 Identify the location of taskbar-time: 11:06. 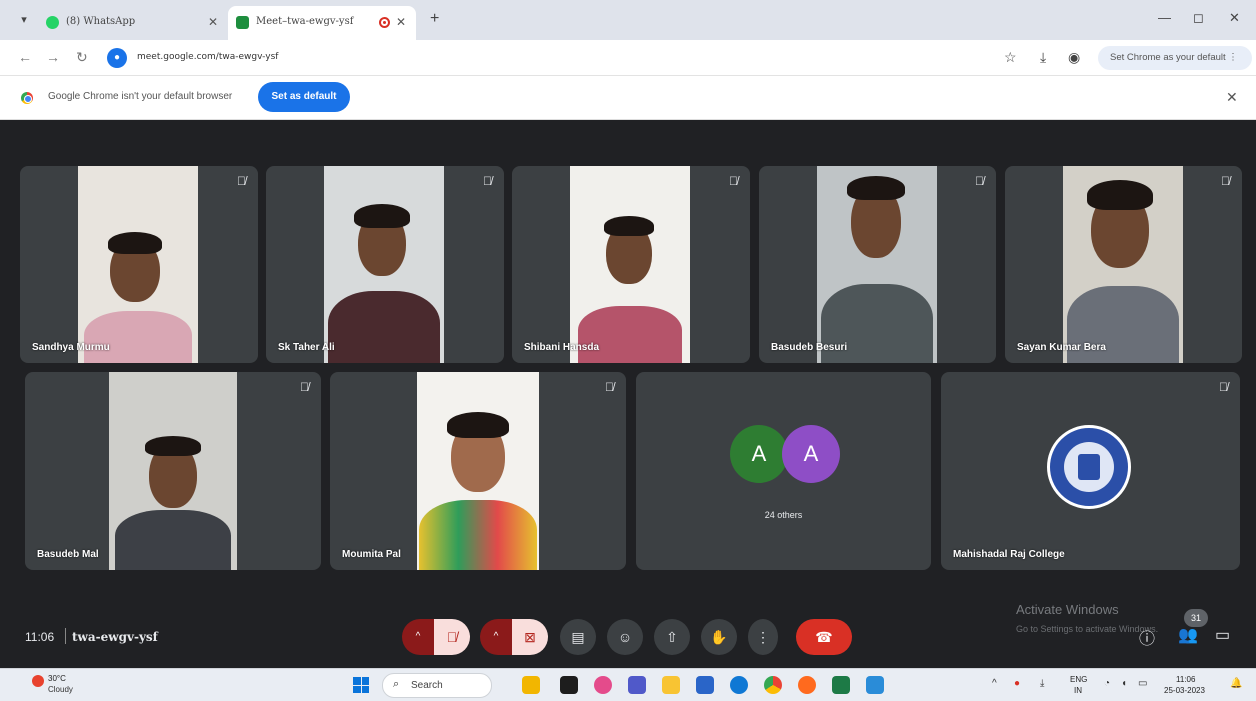
(1185, 679).